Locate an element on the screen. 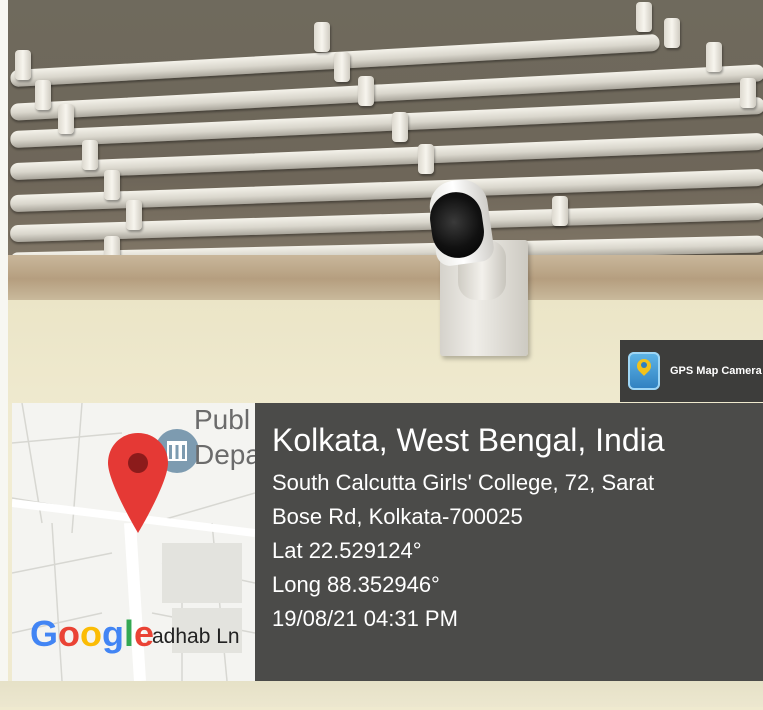 The width and height of the screenshot is (763, 710). map-pin-icon is located at coordinates (138, 483).